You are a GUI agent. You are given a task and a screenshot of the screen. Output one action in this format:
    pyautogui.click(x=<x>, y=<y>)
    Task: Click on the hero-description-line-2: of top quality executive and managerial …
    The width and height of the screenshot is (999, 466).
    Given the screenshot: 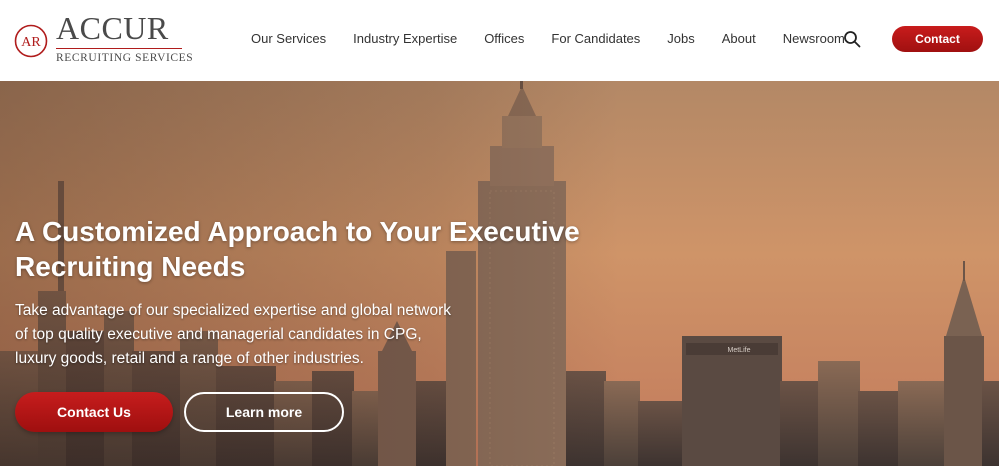 What is the action you would take?
    pyautogui.click(x=218, y=334)
    